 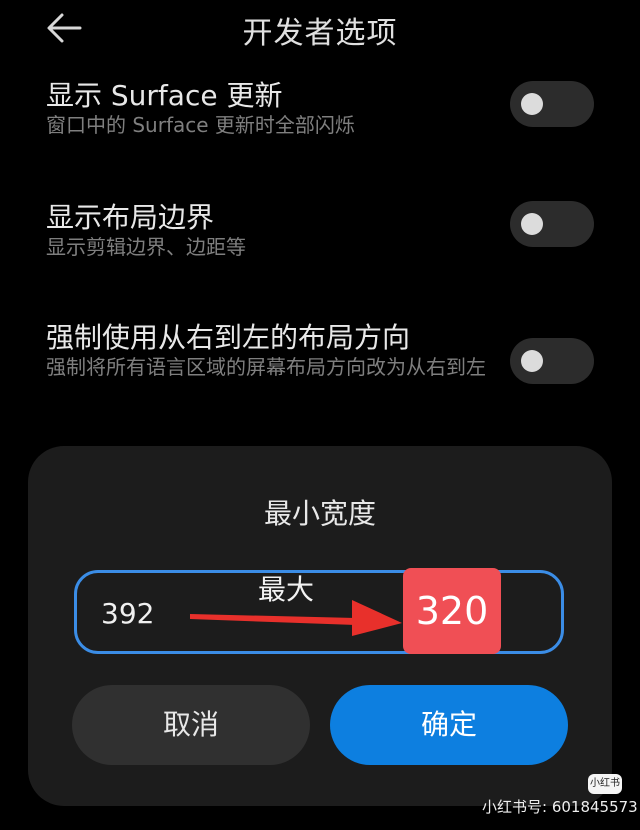 I want to click on setting-title: 显示布局边界, so click(x=130, y=217).